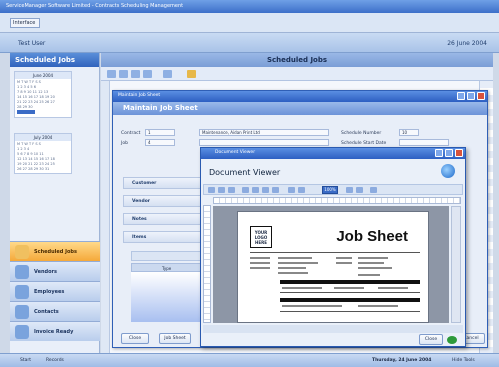 The height and width of the screenshot is (367, 499). I want to click on dialog-header: Maintain Job Sheet, so click(300, 108).